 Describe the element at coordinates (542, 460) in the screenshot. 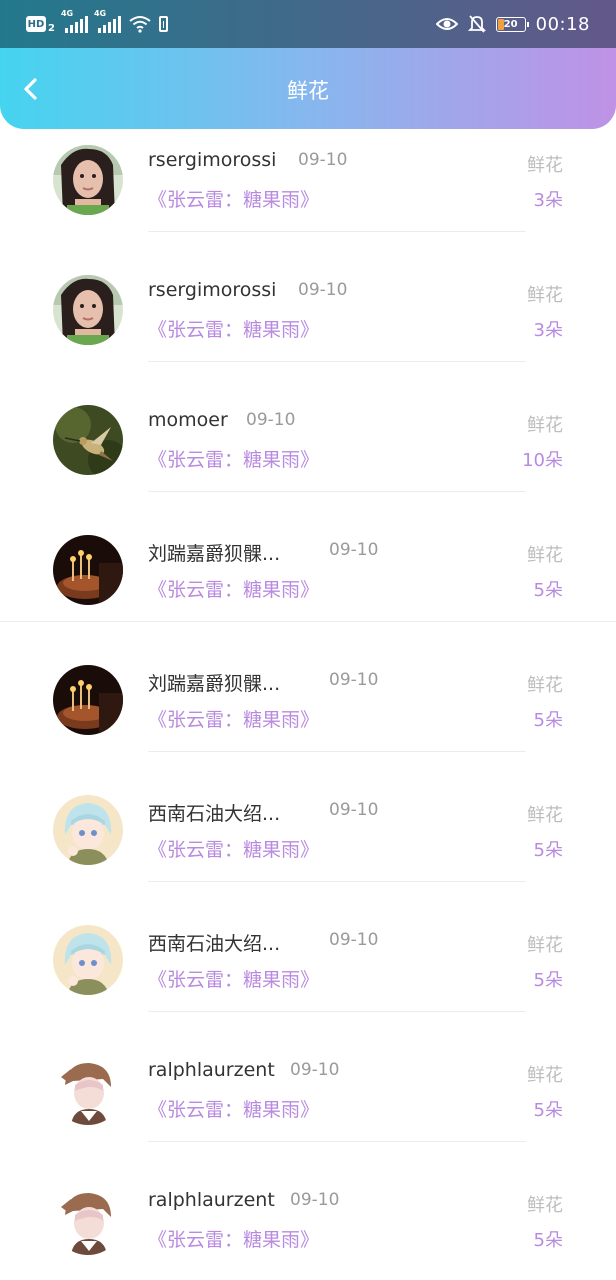

I see `gift-count: 10朵` at that location.